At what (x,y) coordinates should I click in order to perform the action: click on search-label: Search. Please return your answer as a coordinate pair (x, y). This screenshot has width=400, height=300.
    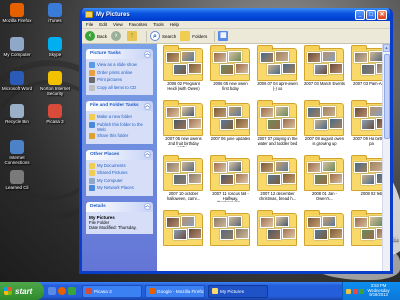
    Looking at the image, I should click on (169, 36).